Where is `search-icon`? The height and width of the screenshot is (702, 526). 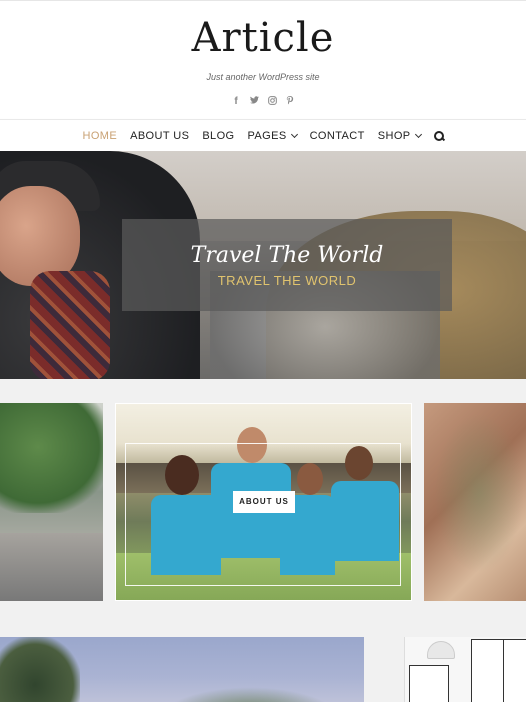
search-icon is located at coordinates (438, 135).